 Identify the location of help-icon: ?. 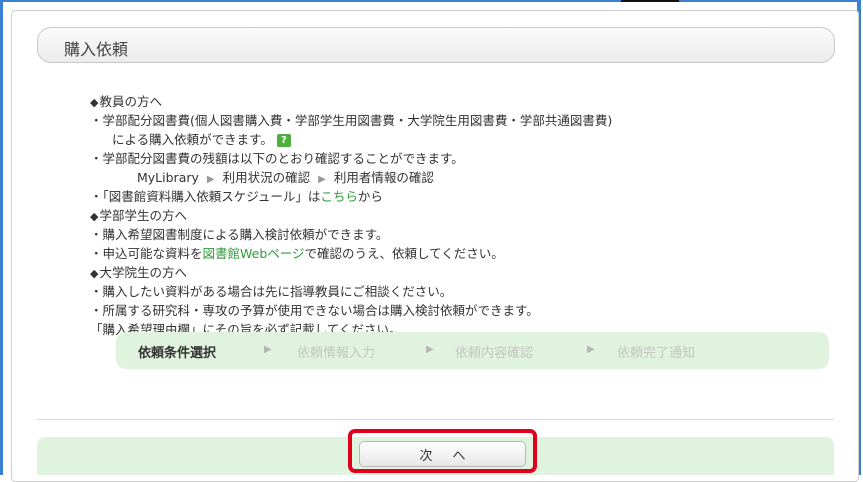
(283, 140).